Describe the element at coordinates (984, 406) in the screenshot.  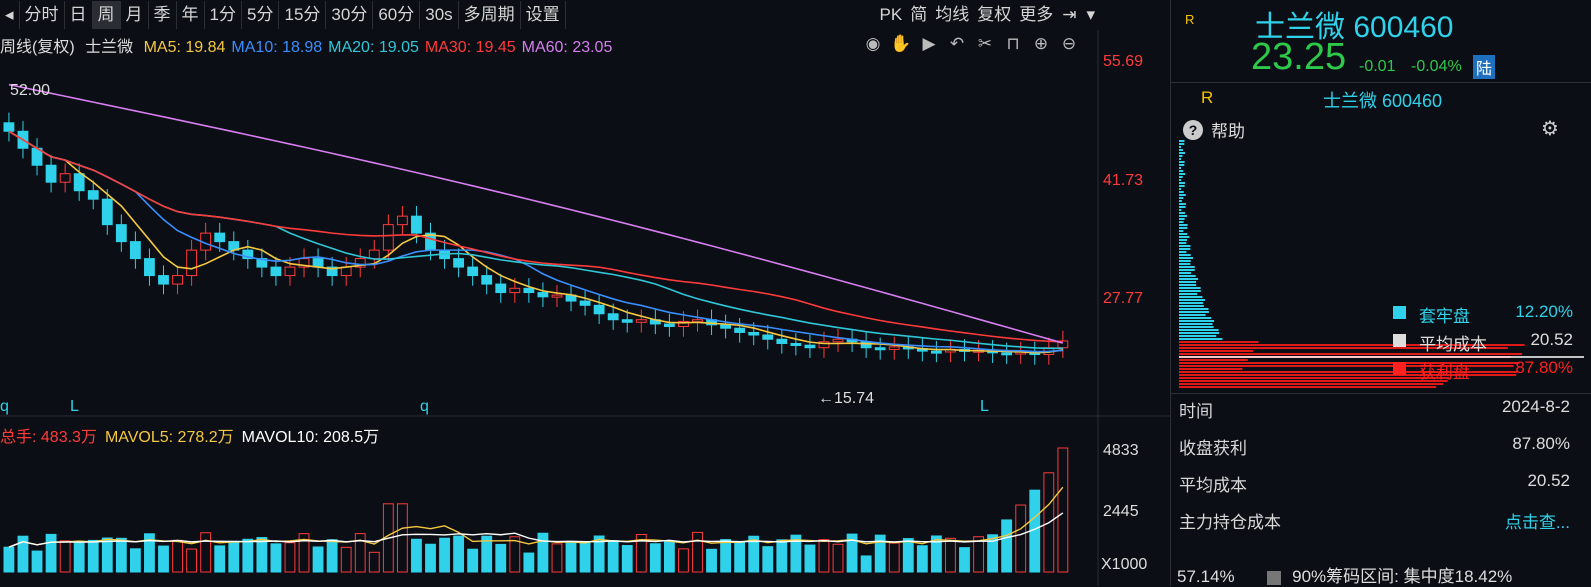
I see `marker-l2: L` at that location.